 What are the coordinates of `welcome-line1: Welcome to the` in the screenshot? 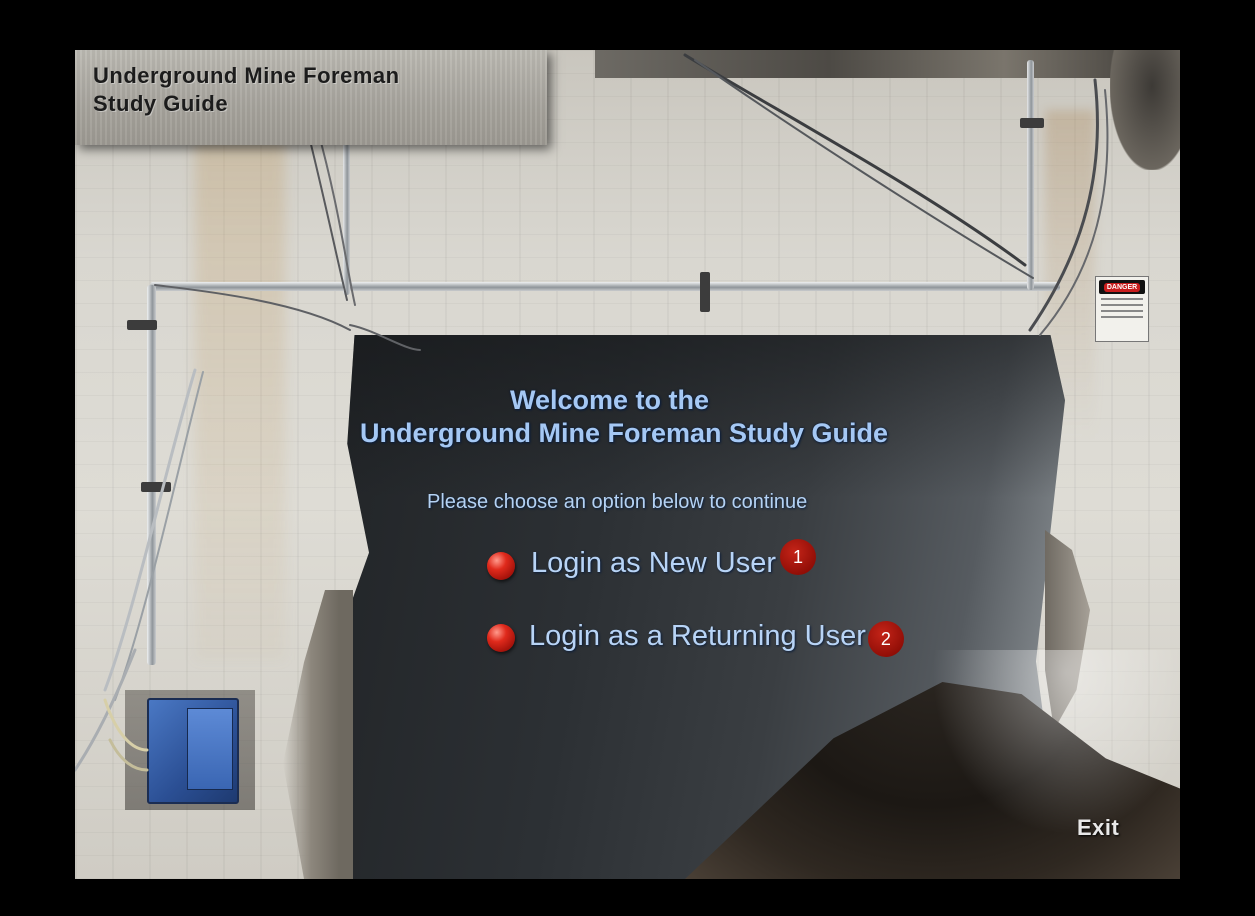 It's located at (610, 400).